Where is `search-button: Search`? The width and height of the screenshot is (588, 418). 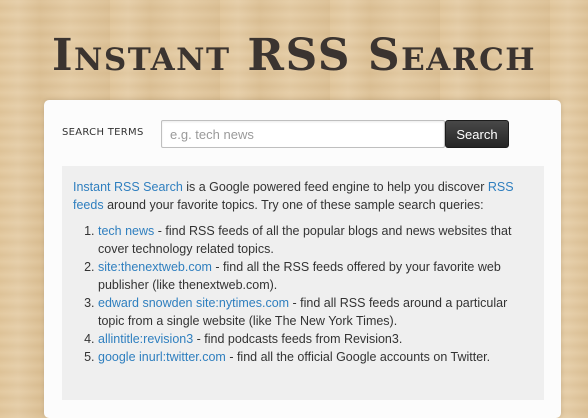 search-button: Search is located at coordinates (477, 134).